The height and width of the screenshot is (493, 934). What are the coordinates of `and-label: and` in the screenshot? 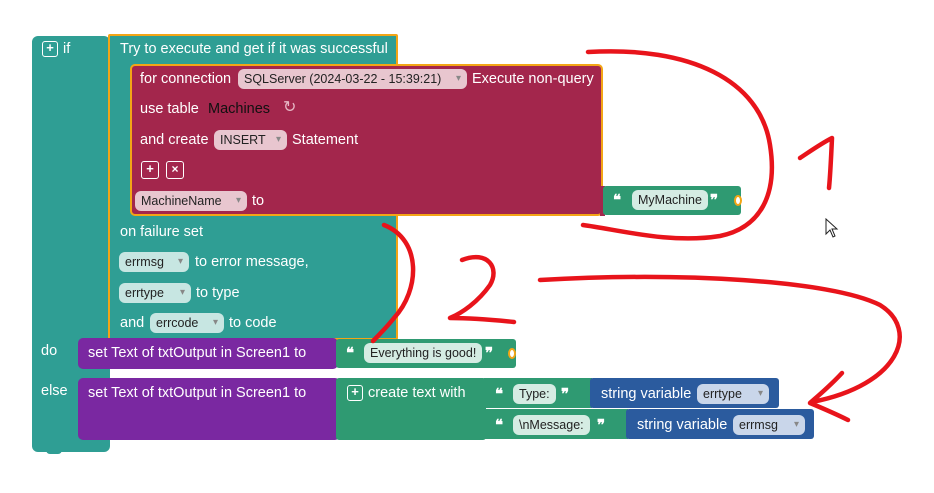 It's located at (132, 323).